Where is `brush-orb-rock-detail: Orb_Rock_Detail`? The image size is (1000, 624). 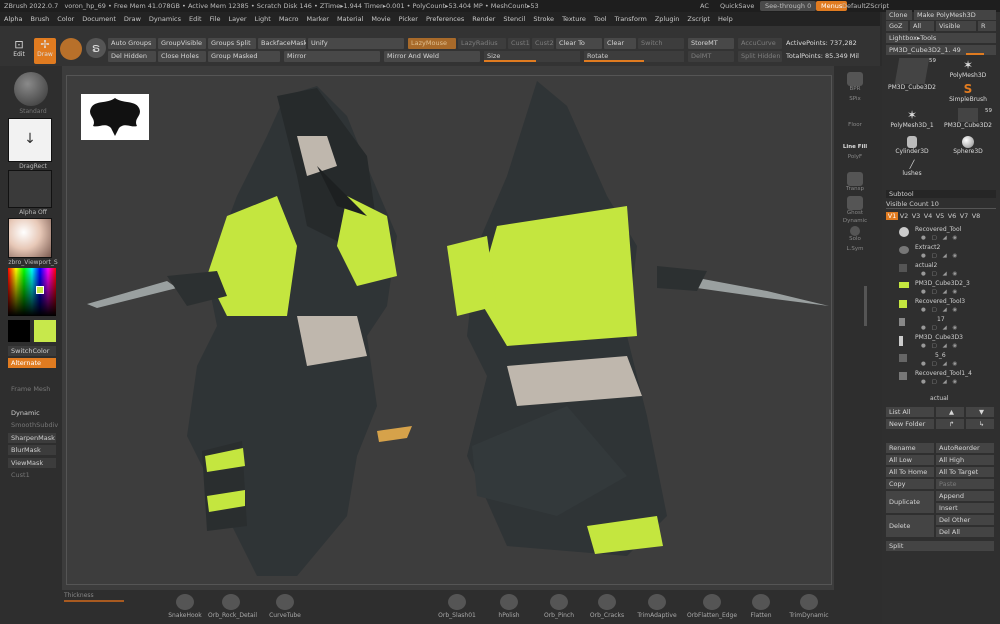
brush-orb-rock-detail: Orb_Rock_Detail is located at coordinates (232, 606).